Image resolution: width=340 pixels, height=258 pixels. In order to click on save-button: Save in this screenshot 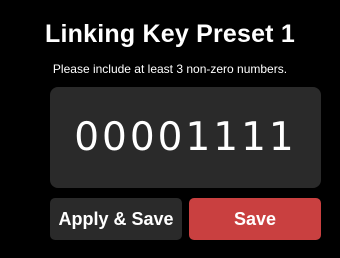, I will do `click(255, 219)`.